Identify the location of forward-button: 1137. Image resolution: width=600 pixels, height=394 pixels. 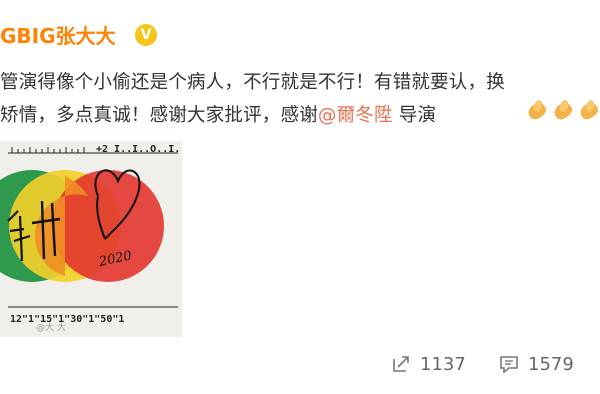
(428, 364).